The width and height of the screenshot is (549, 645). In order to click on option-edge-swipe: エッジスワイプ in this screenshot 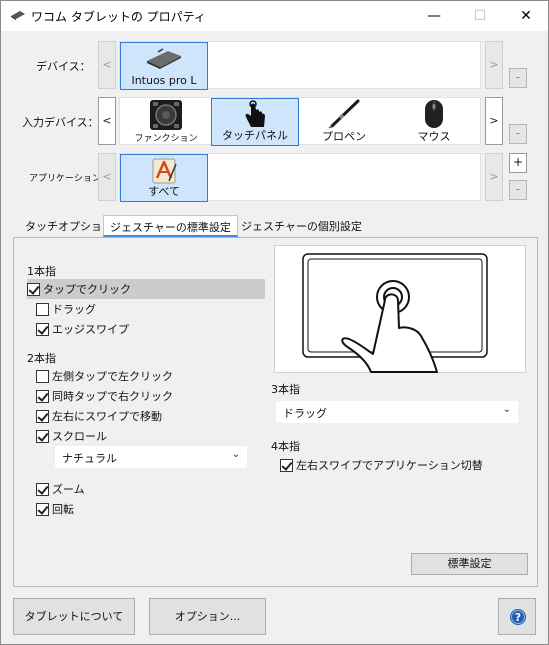, I will do `click(82, 329)`.